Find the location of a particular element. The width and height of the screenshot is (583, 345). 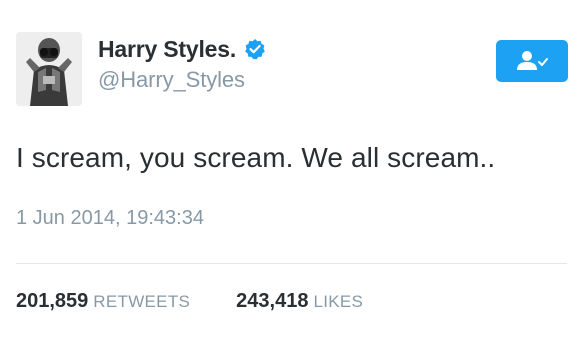

likes-label: LIKES is located at coordinates (338, 301).